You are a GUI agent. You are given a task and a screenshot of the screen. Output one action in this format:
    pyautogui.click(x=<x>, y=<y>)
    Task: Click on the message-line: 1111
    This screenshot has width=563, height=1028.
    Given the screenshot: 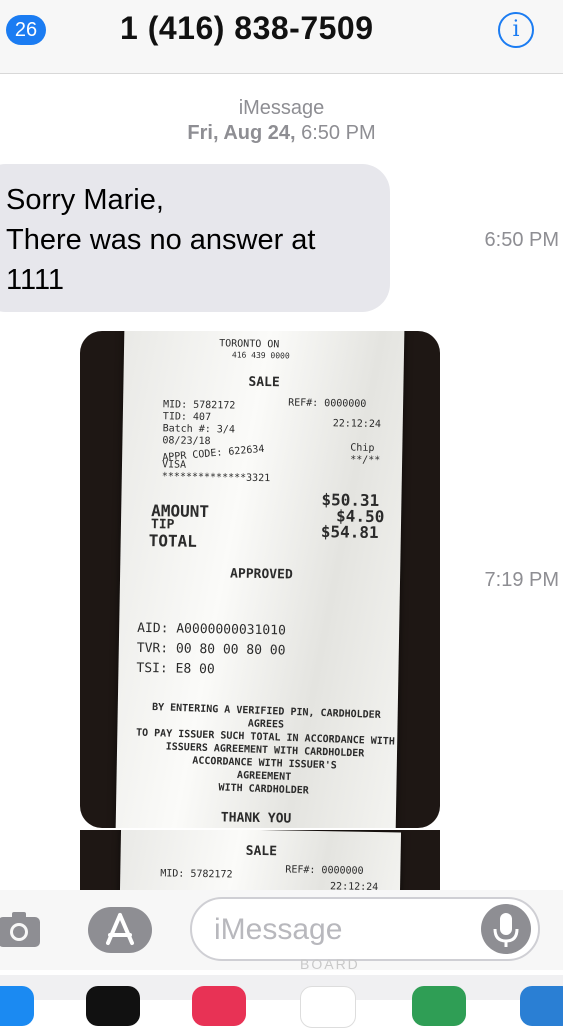 What is the action you would take?
    pyautogui.click(x=35, y=280)
    